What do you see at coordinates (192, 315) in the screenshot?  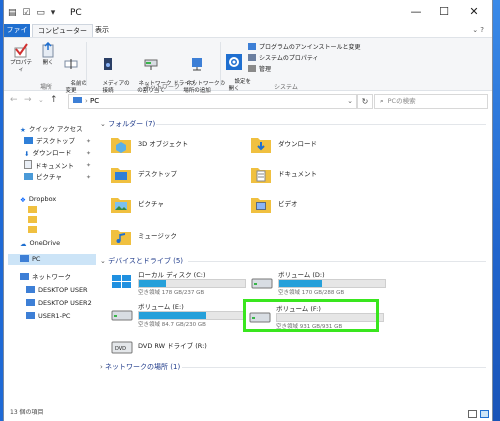 I see `drive-usage-bar` at bounding box center [192, 315].